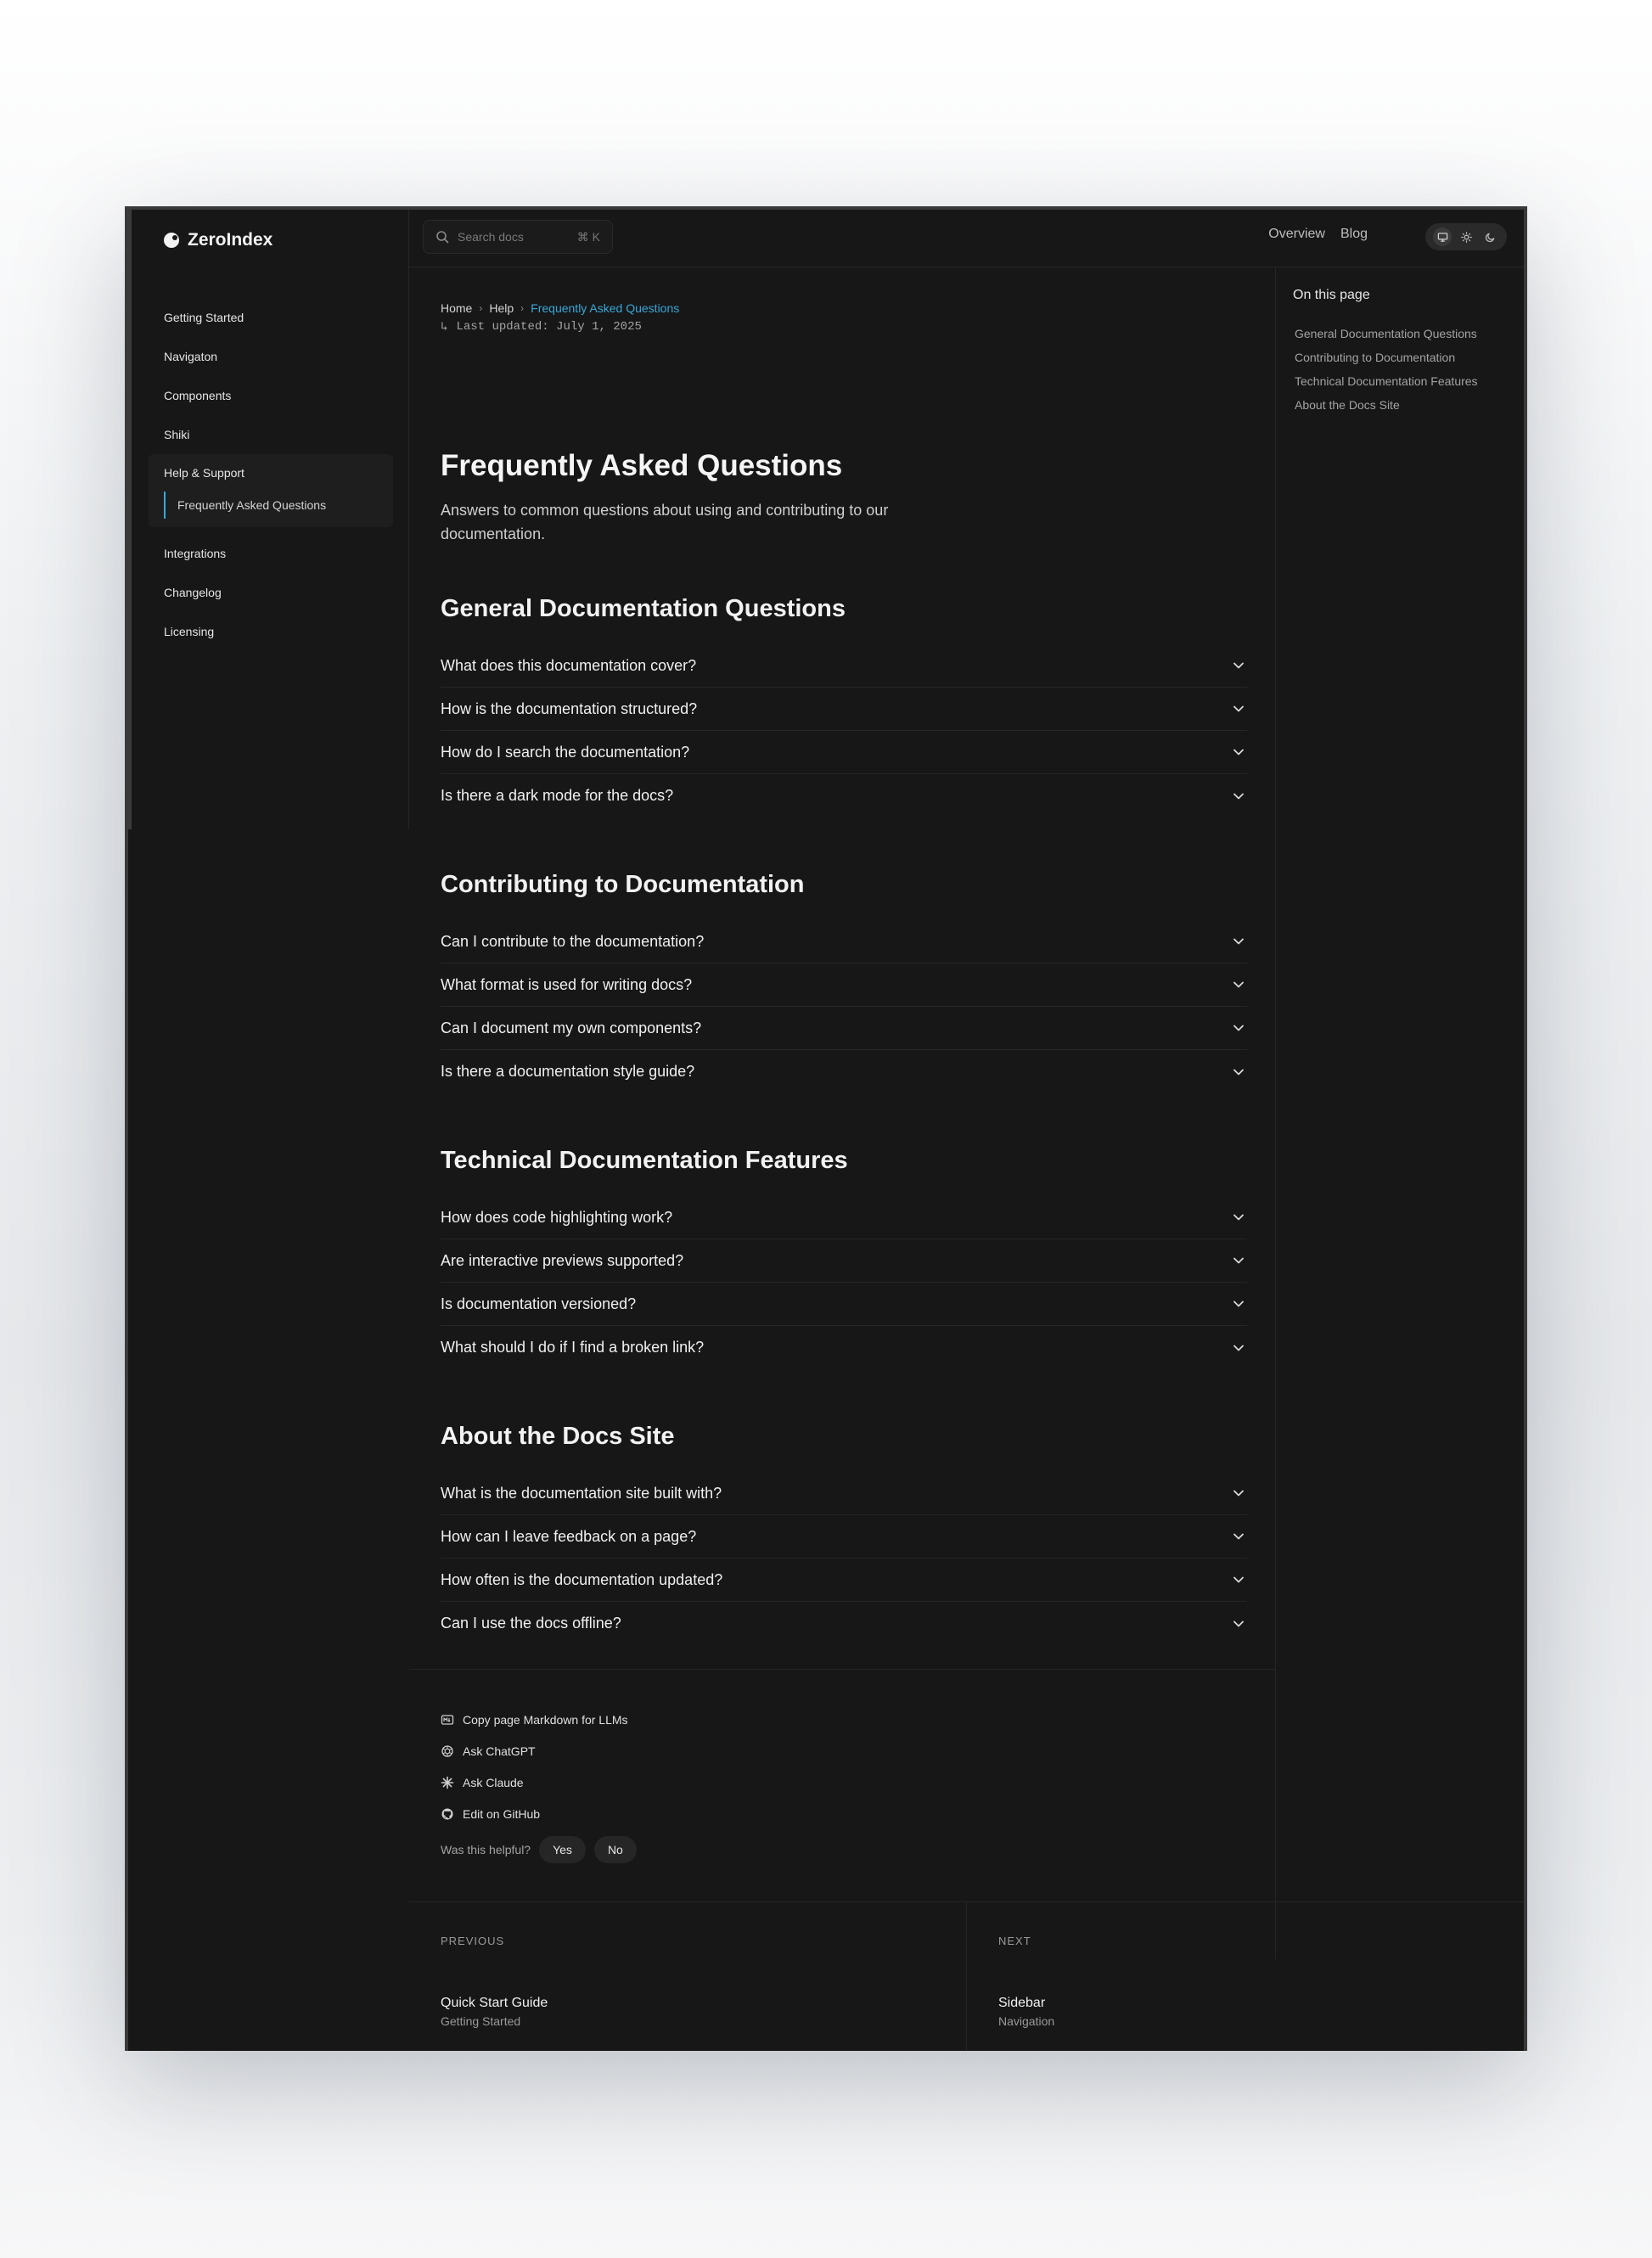 The height and width of the screenshot is (2258, 1652). What do you see at coordinates (1026, 2021) in the screenshot?
I see `pager-subtitle: Navigation` at bounding box center [1026, 2021].